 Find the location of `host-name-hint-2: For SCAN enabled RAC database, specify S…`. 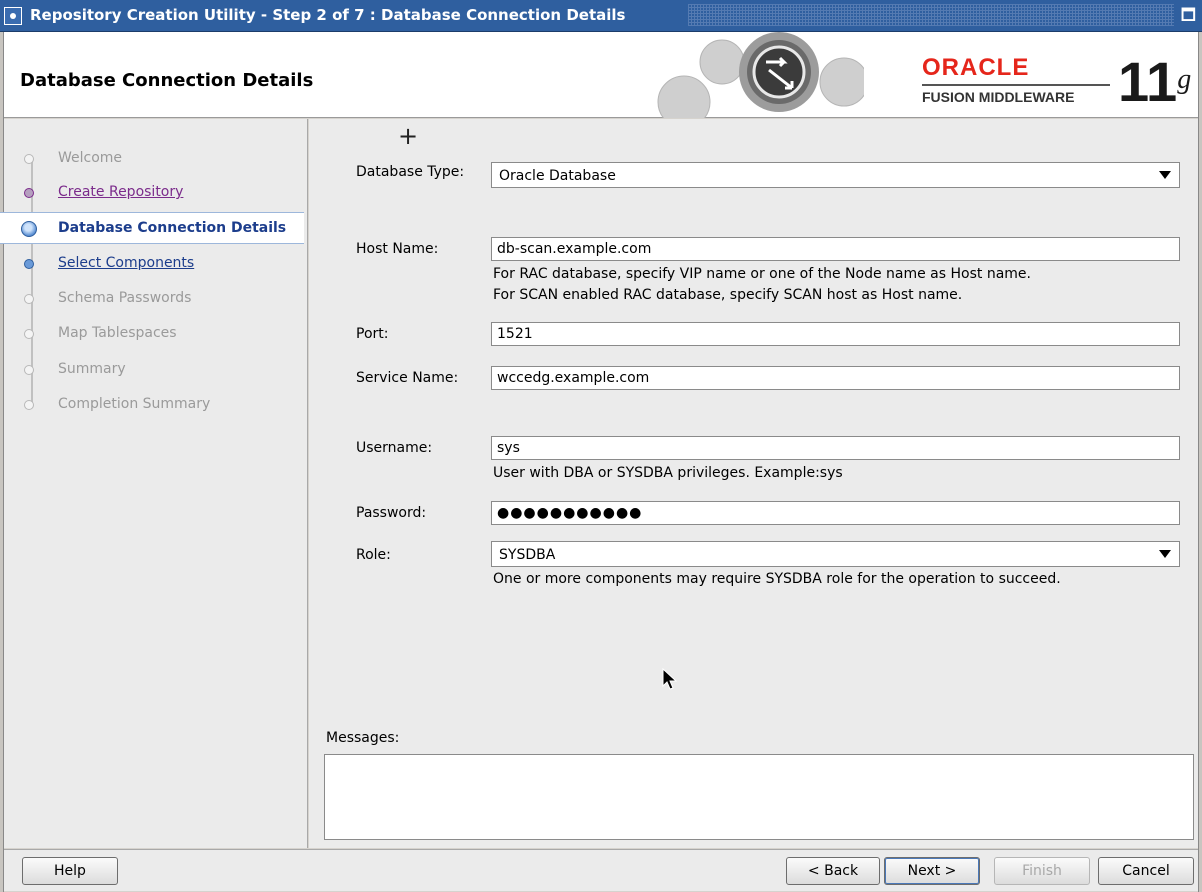

host-name-hint-2: For SCAN enabled RAC database, specify S… is located at coordinates (728, 295).